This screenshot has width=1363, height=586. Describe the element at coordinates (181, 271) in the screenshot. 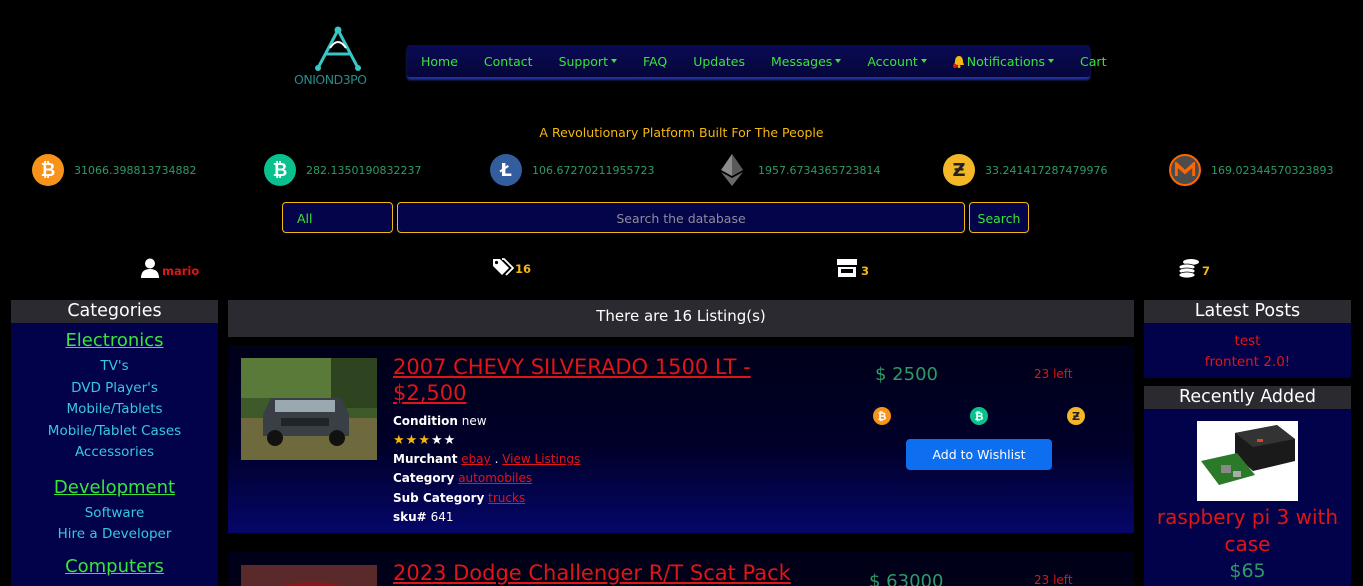

I see `username: mario` at that location.